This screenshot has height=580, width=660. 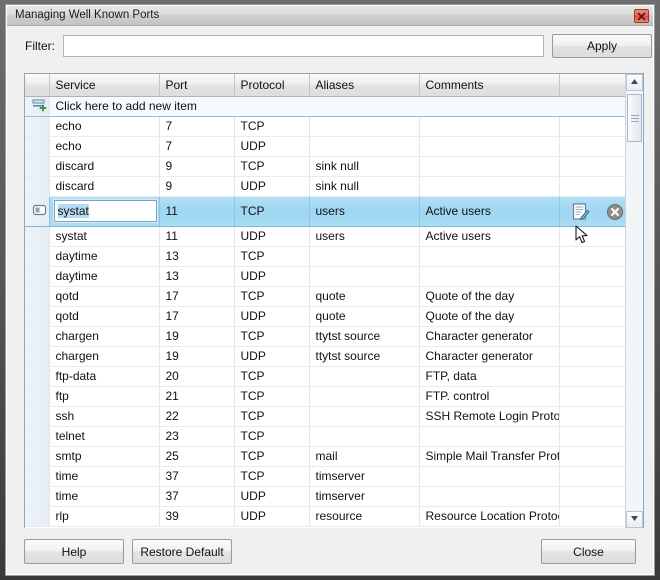 I want to click on cell-aliases: mail, so click(x=364, y=456).